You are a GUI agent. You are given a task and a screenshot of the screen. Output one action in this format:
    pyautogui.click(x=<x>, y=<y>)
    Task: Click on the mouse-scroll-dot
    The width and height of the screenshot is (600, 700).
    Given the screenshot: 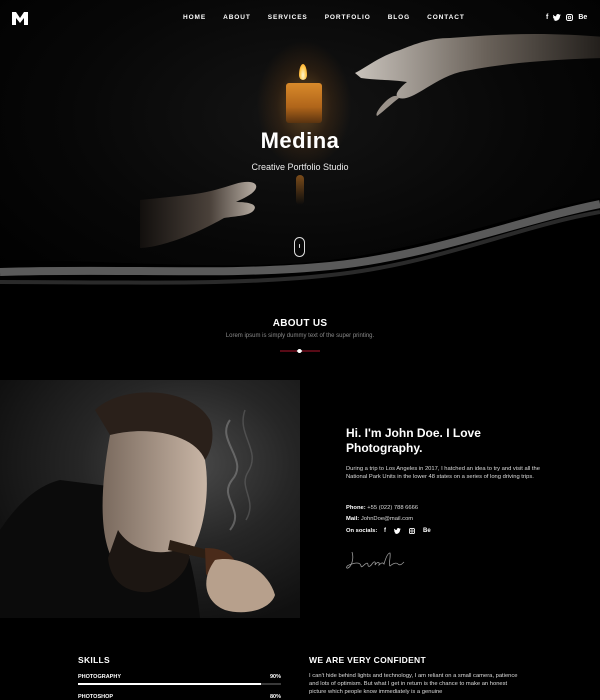 What is the action you would take?
    pyautogui.click(x=299, y=246)
    